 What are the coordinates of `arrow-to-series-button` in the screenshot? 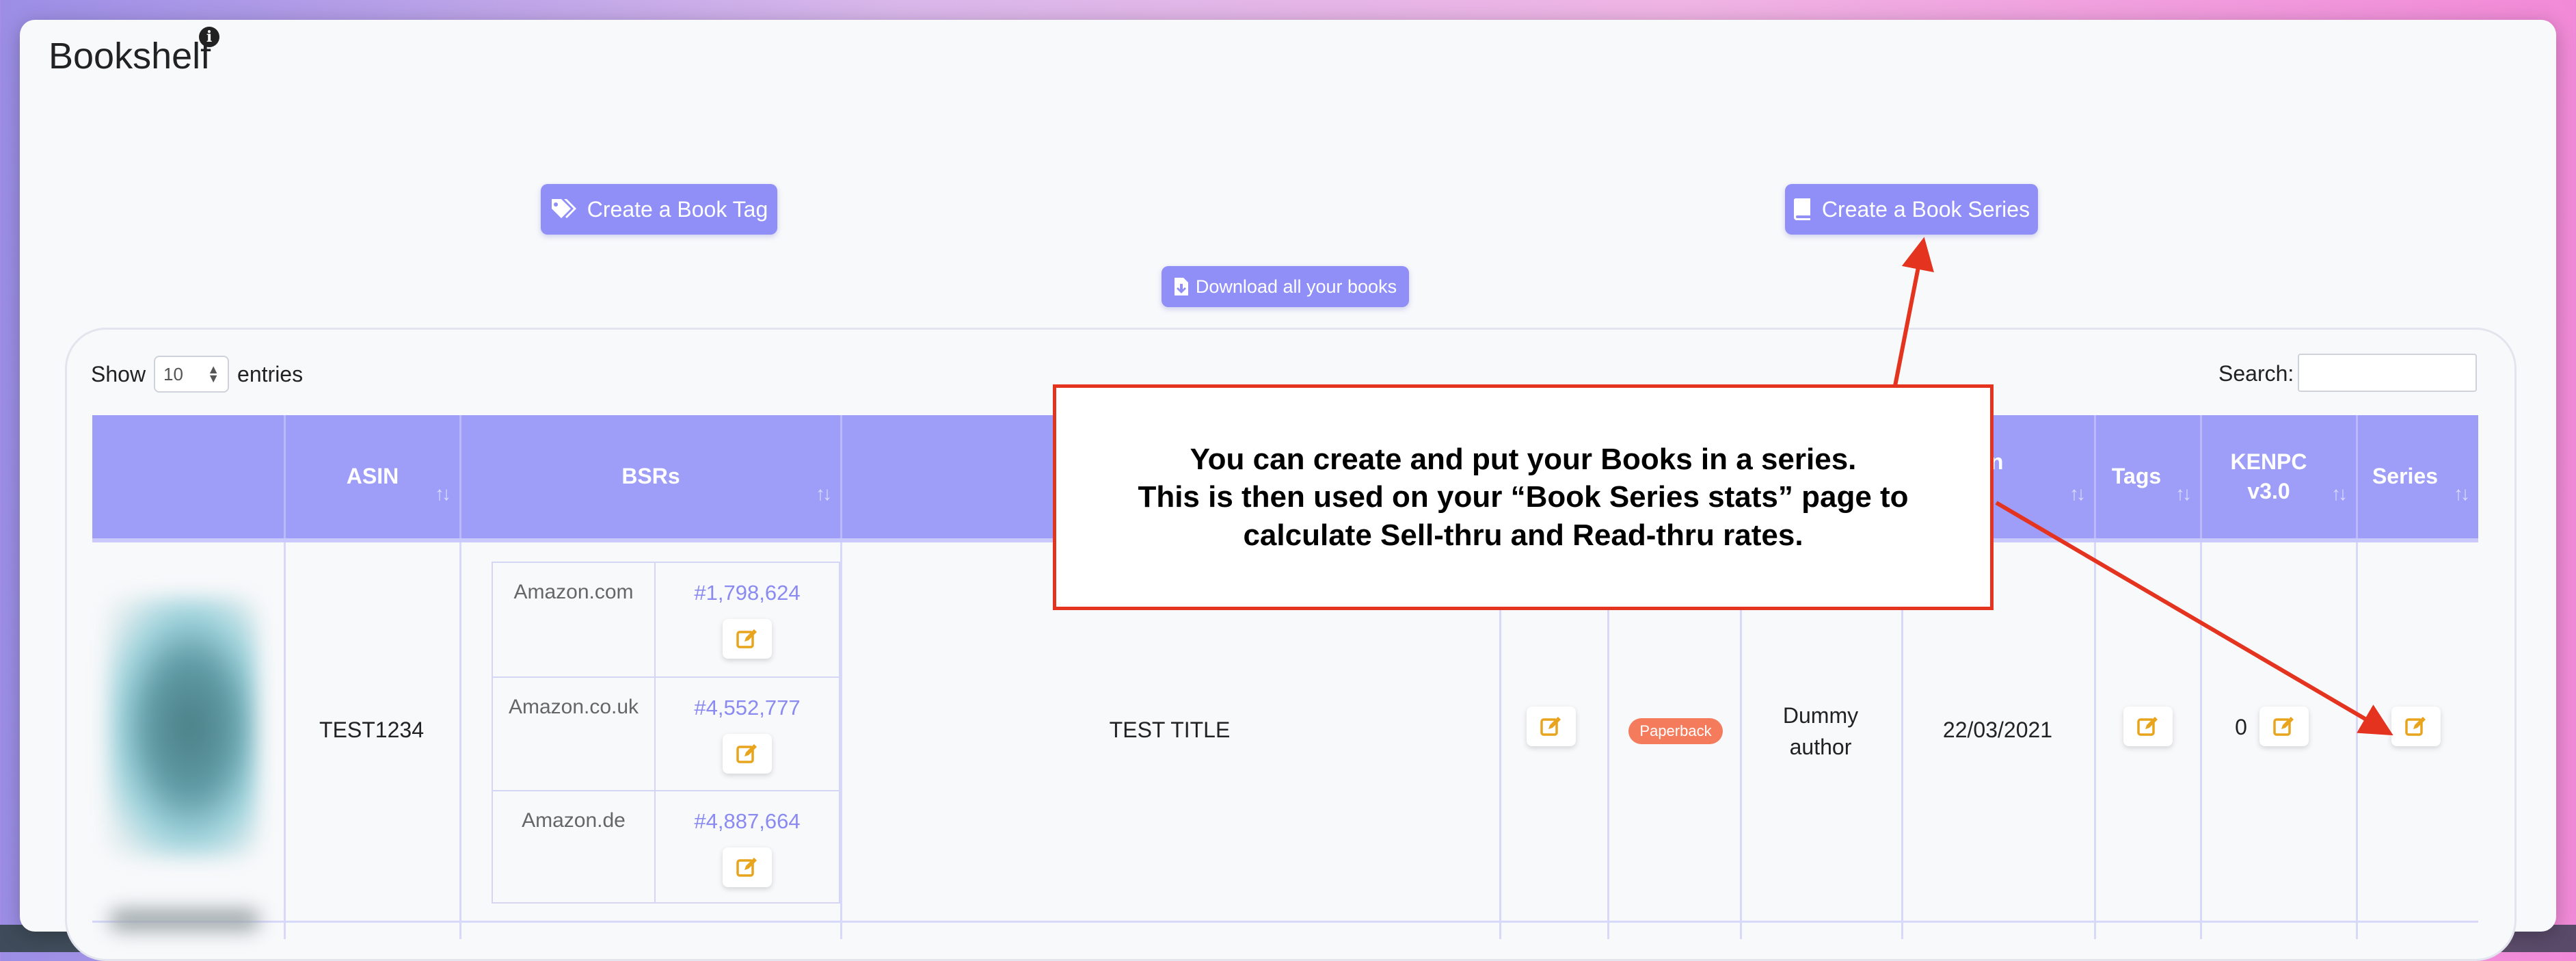 It's located at (1913, 311).